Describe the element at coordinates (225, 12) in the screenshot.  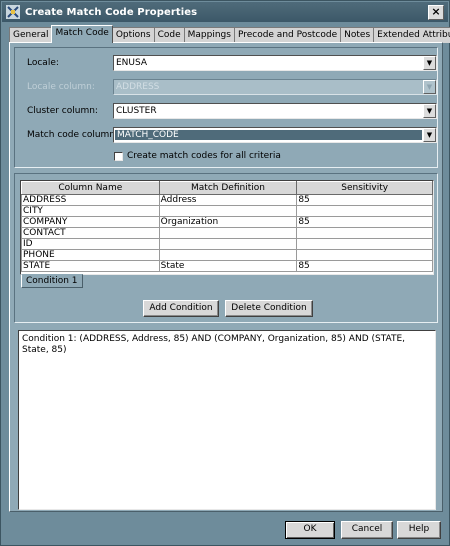
I see `title-bar: Create Match Code Properties ×` at that location.